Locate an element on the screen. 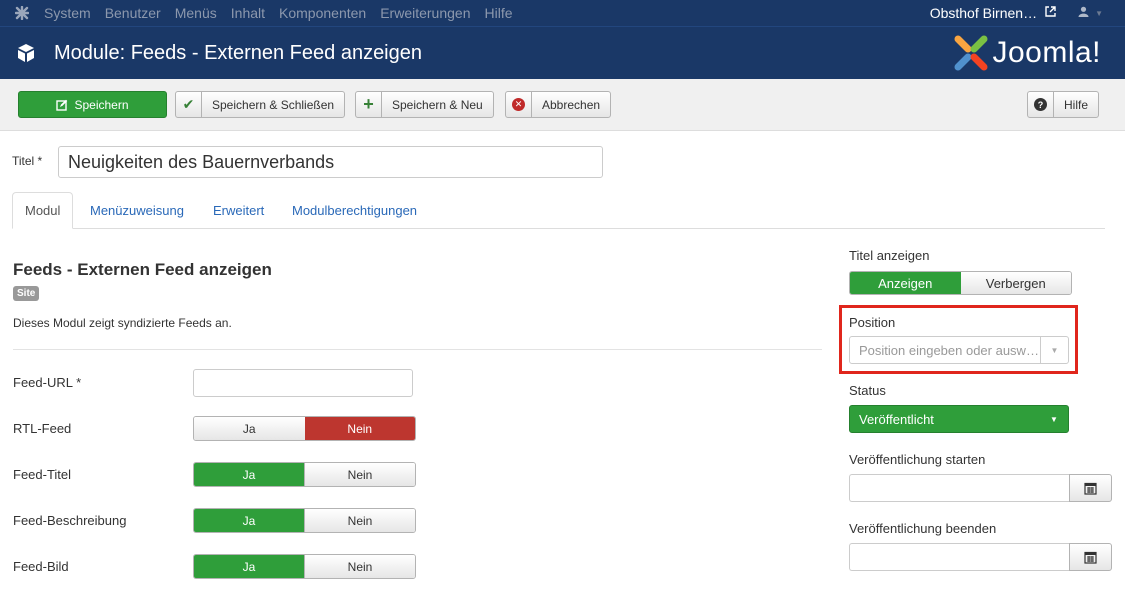 Image resolution: width=1125 pixels, height=592 pixels. show-title-toggle: Anzeigen Verbergen is located at coordinates (960, 283).